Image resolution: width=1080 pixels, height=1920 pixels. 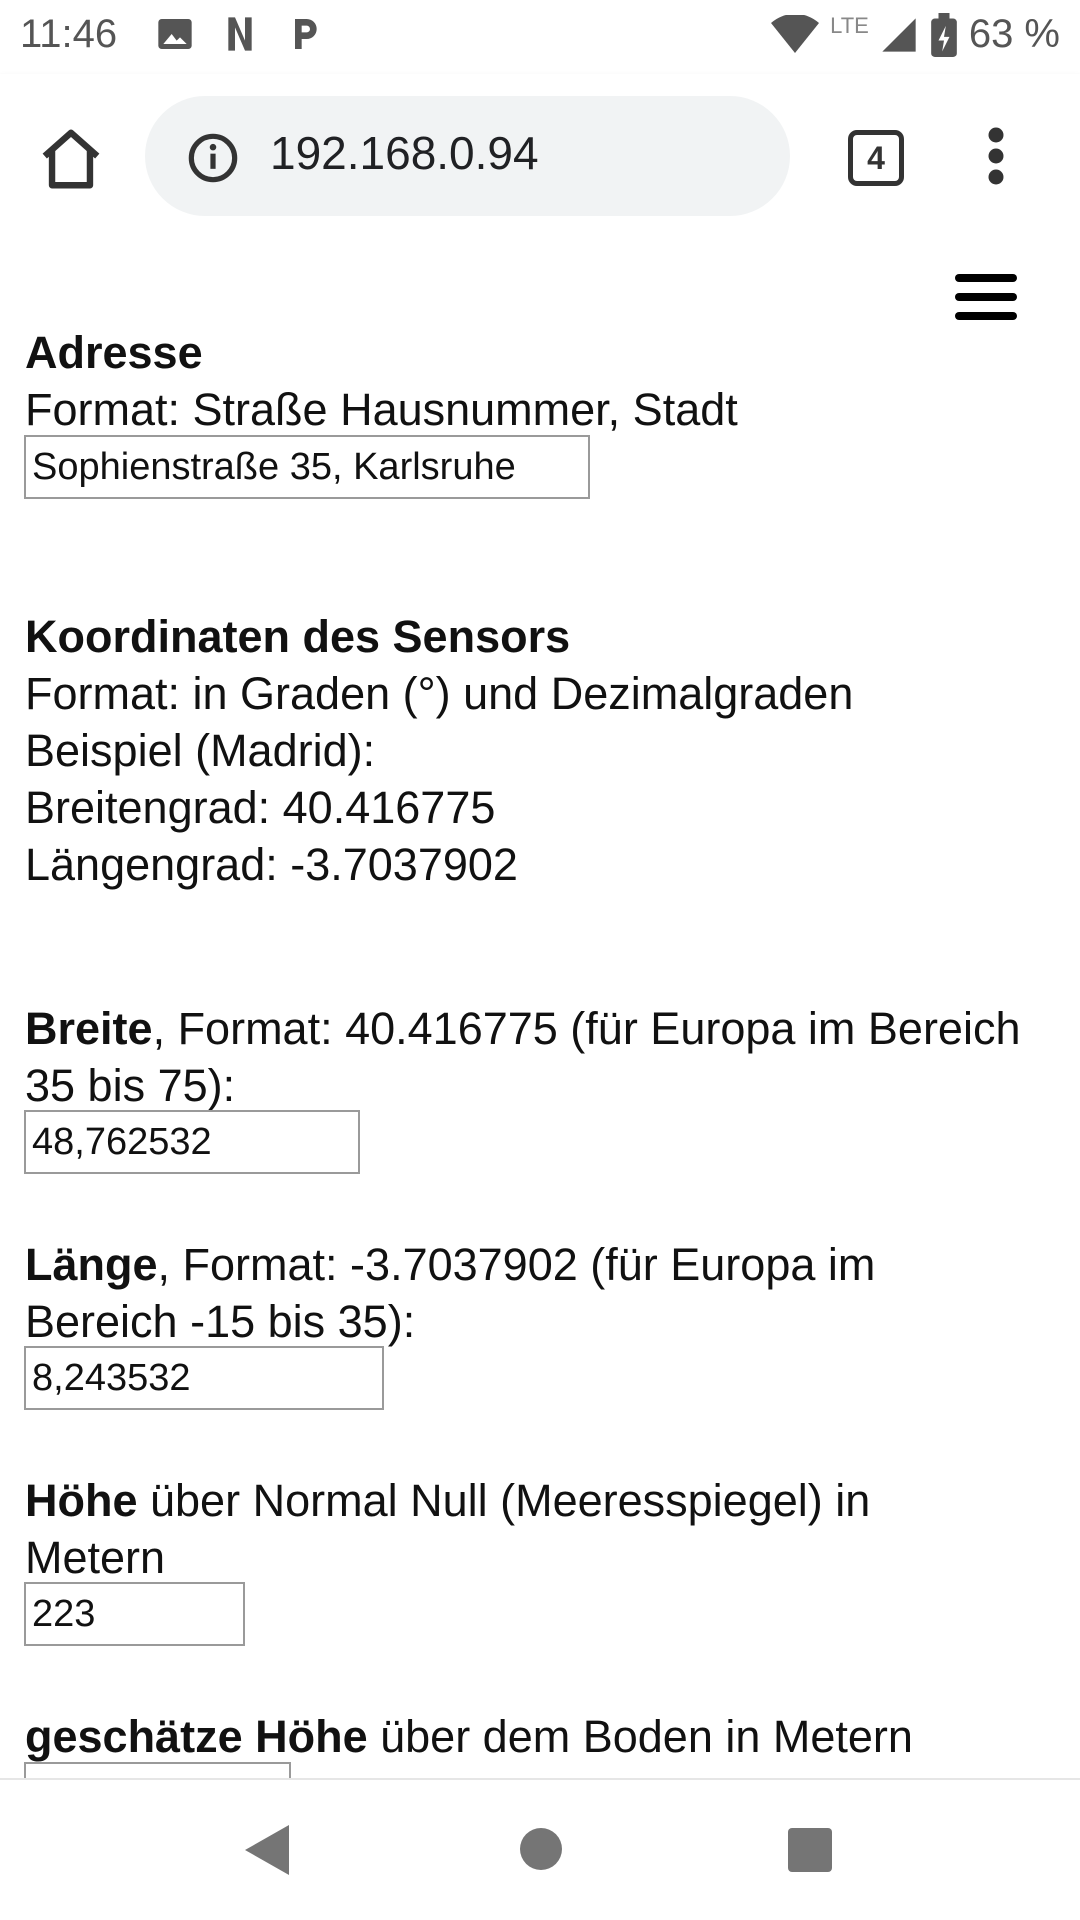 I want to click on battery-percentage: 63 %, so click(x=1014, y=34).